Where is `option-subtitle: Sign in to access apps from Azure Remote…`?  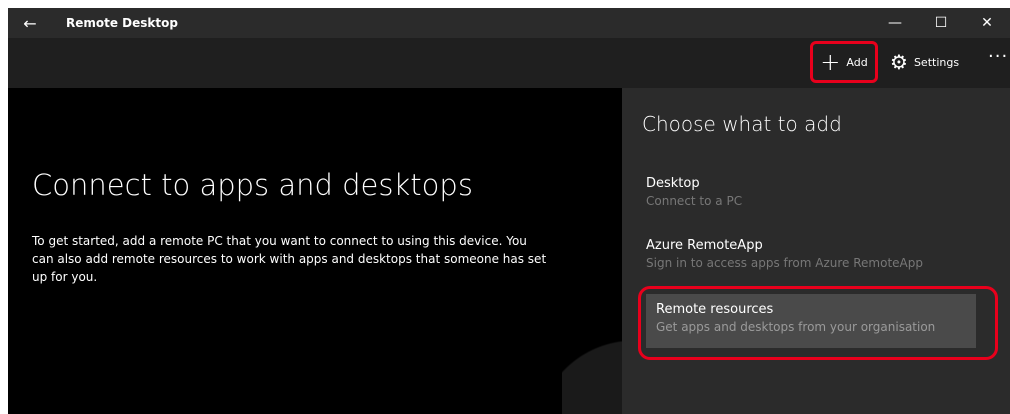 option-subtitle: Sign in to access apps from Azure Remote… is located at coordinates (784, 263).